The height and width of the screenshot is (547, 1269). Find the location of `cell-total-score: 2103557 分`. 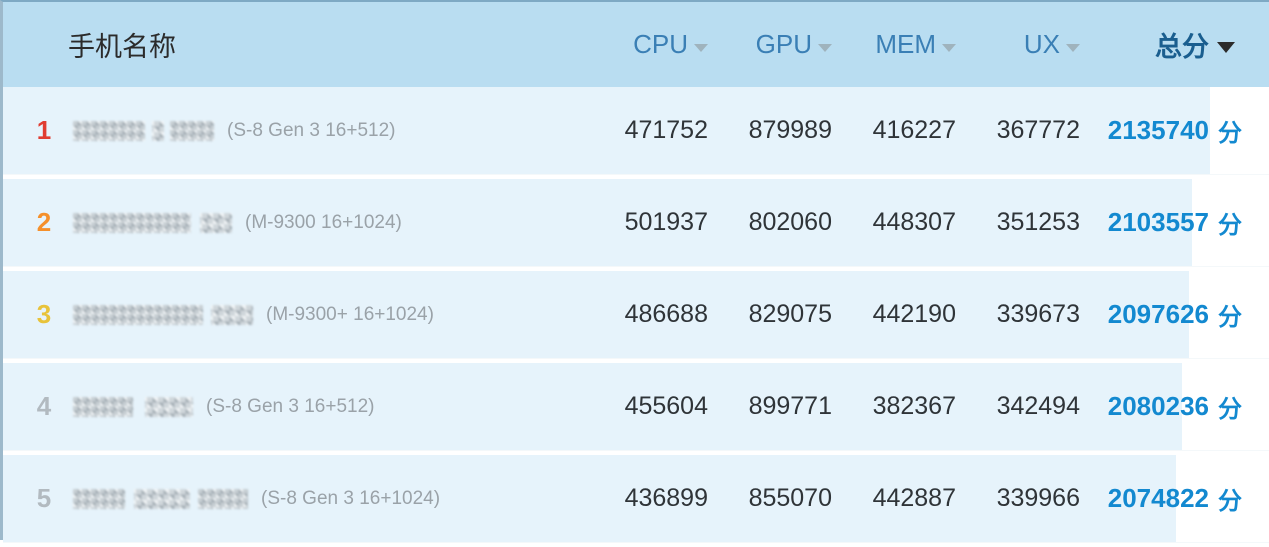

cell-total-score: 2103557 分 is located at coordinates (1176, 222).